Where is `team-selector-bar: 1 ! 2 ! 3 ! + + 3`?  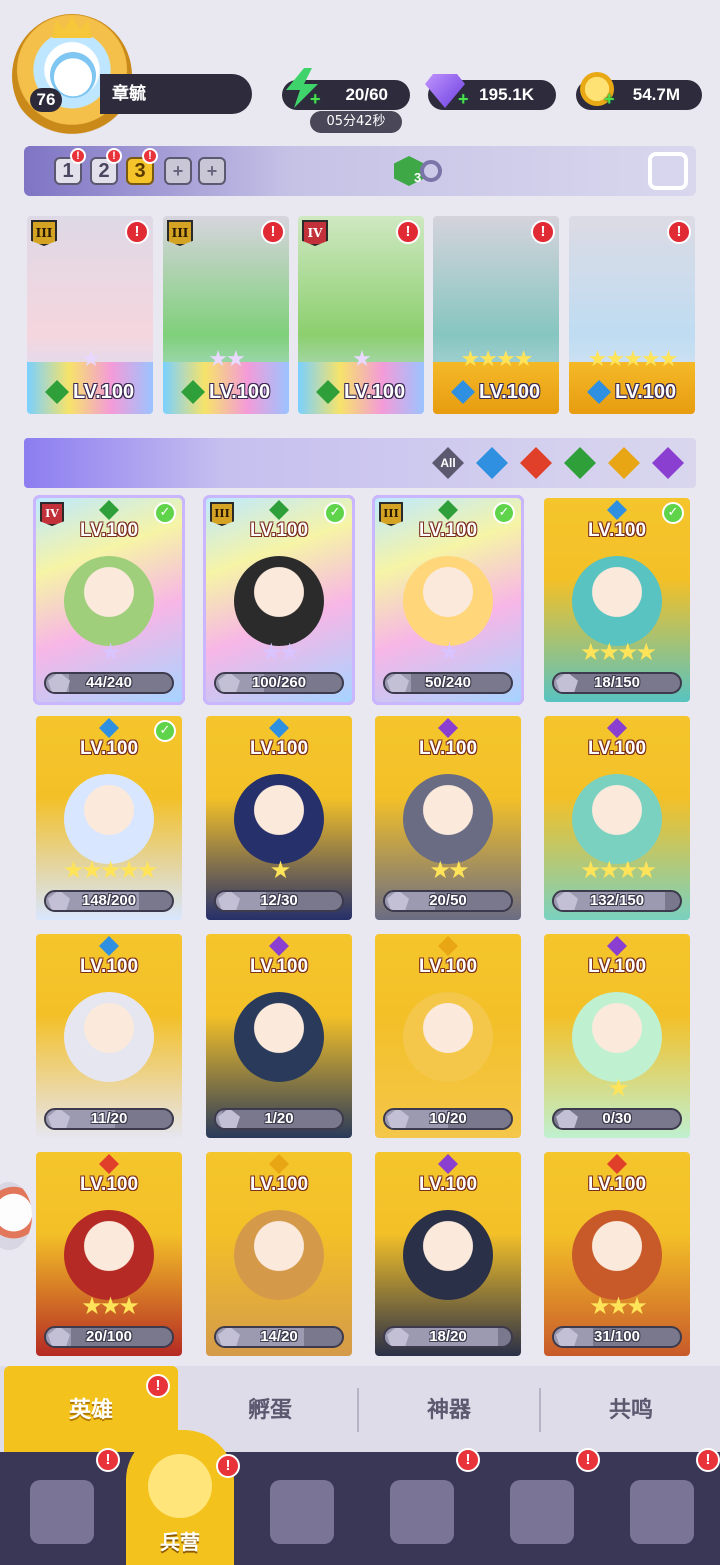 team-selector-bar: 1 ! 2 ! 3 ! + + 3 is located at coordinates (360, 171).